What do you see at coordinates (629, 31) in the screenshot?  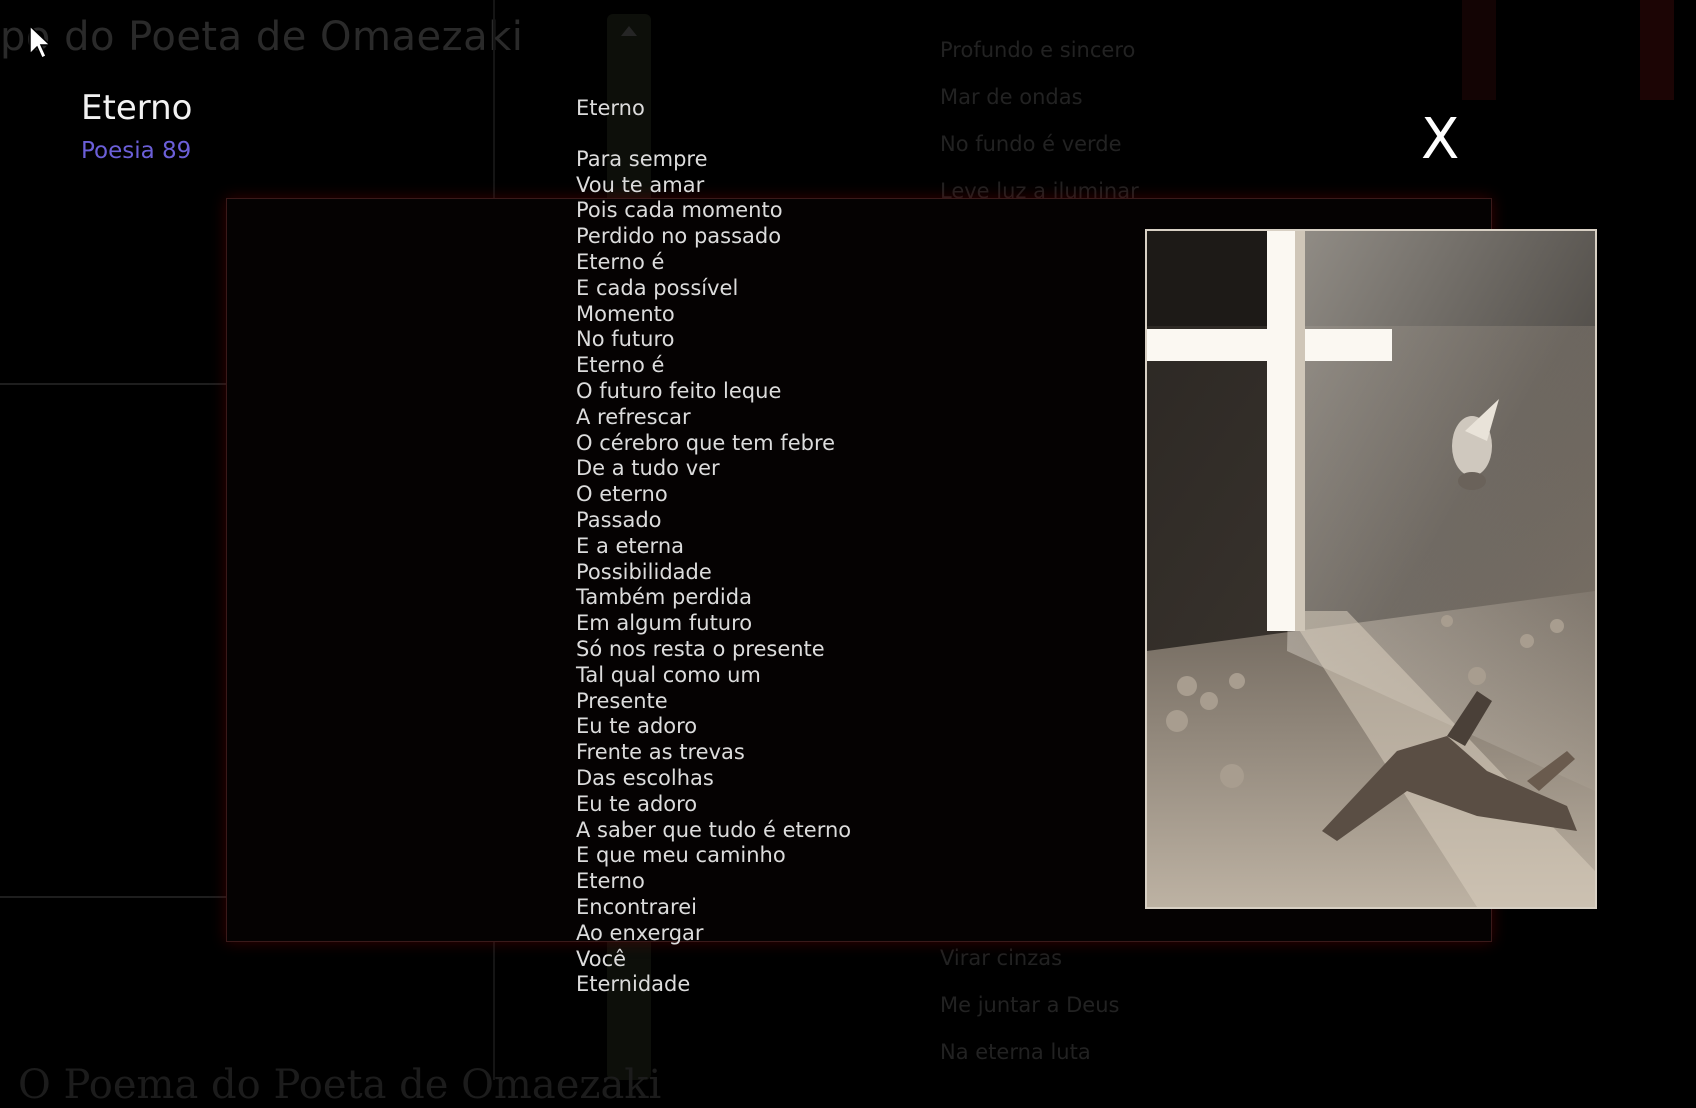 I see `scroll-up-arrow-icon` at bounding box center [629, 31].